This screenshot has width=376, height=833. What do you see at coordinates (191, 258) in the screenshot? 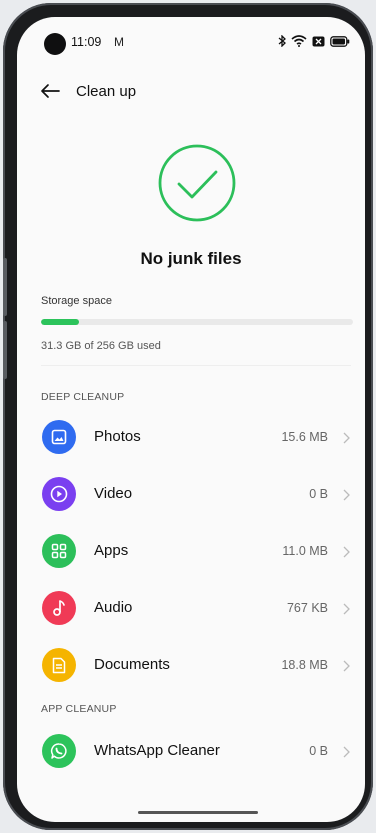
I see `result-heading: No junk files` at bounding box center [191, 258].